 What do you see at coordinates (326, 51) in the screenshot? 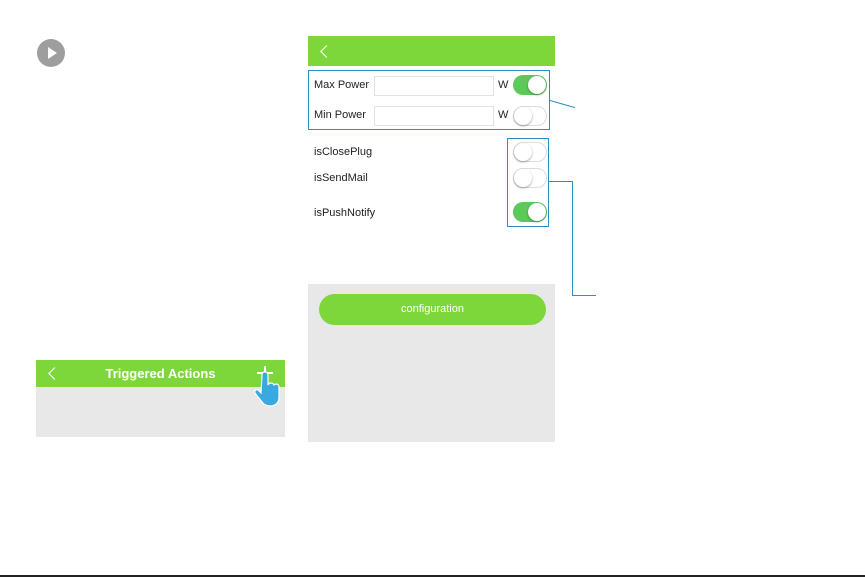
I see `back-chevron-icon` at bounding box center [326, 51].